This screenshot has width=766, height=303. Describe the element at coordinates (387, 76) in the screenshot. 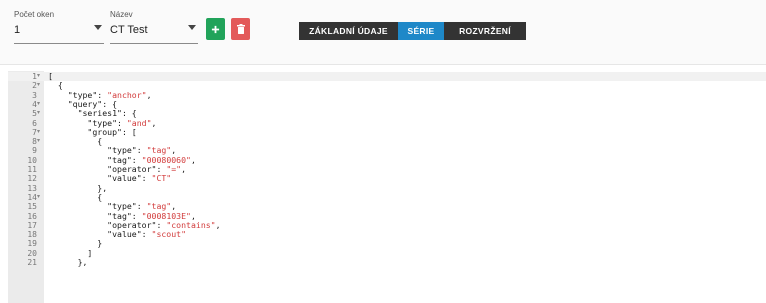

I see `code-line: 1 ▾[` at that location.